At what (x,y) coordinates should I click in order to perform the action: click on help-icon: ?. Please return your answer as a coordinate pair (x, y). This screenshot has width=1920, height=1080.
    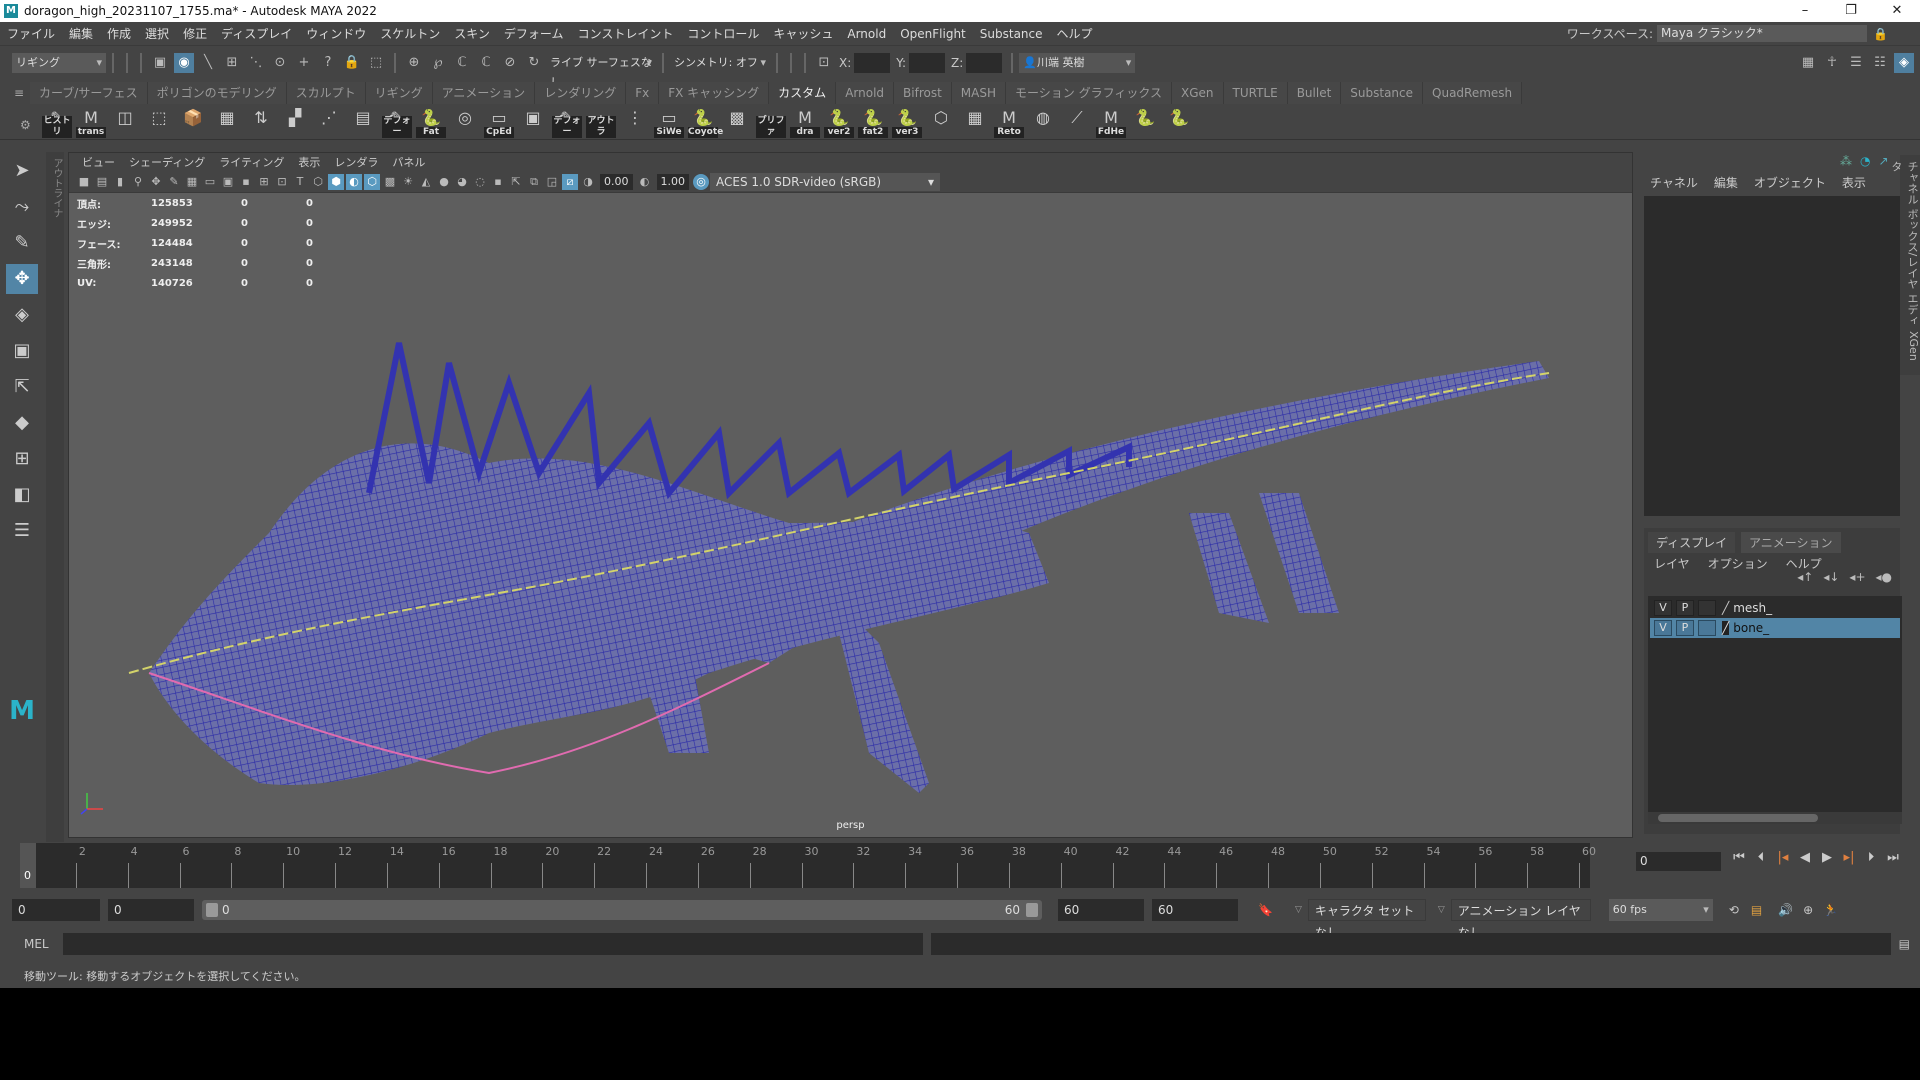
    Looking at the image, I should click on (328, 63).